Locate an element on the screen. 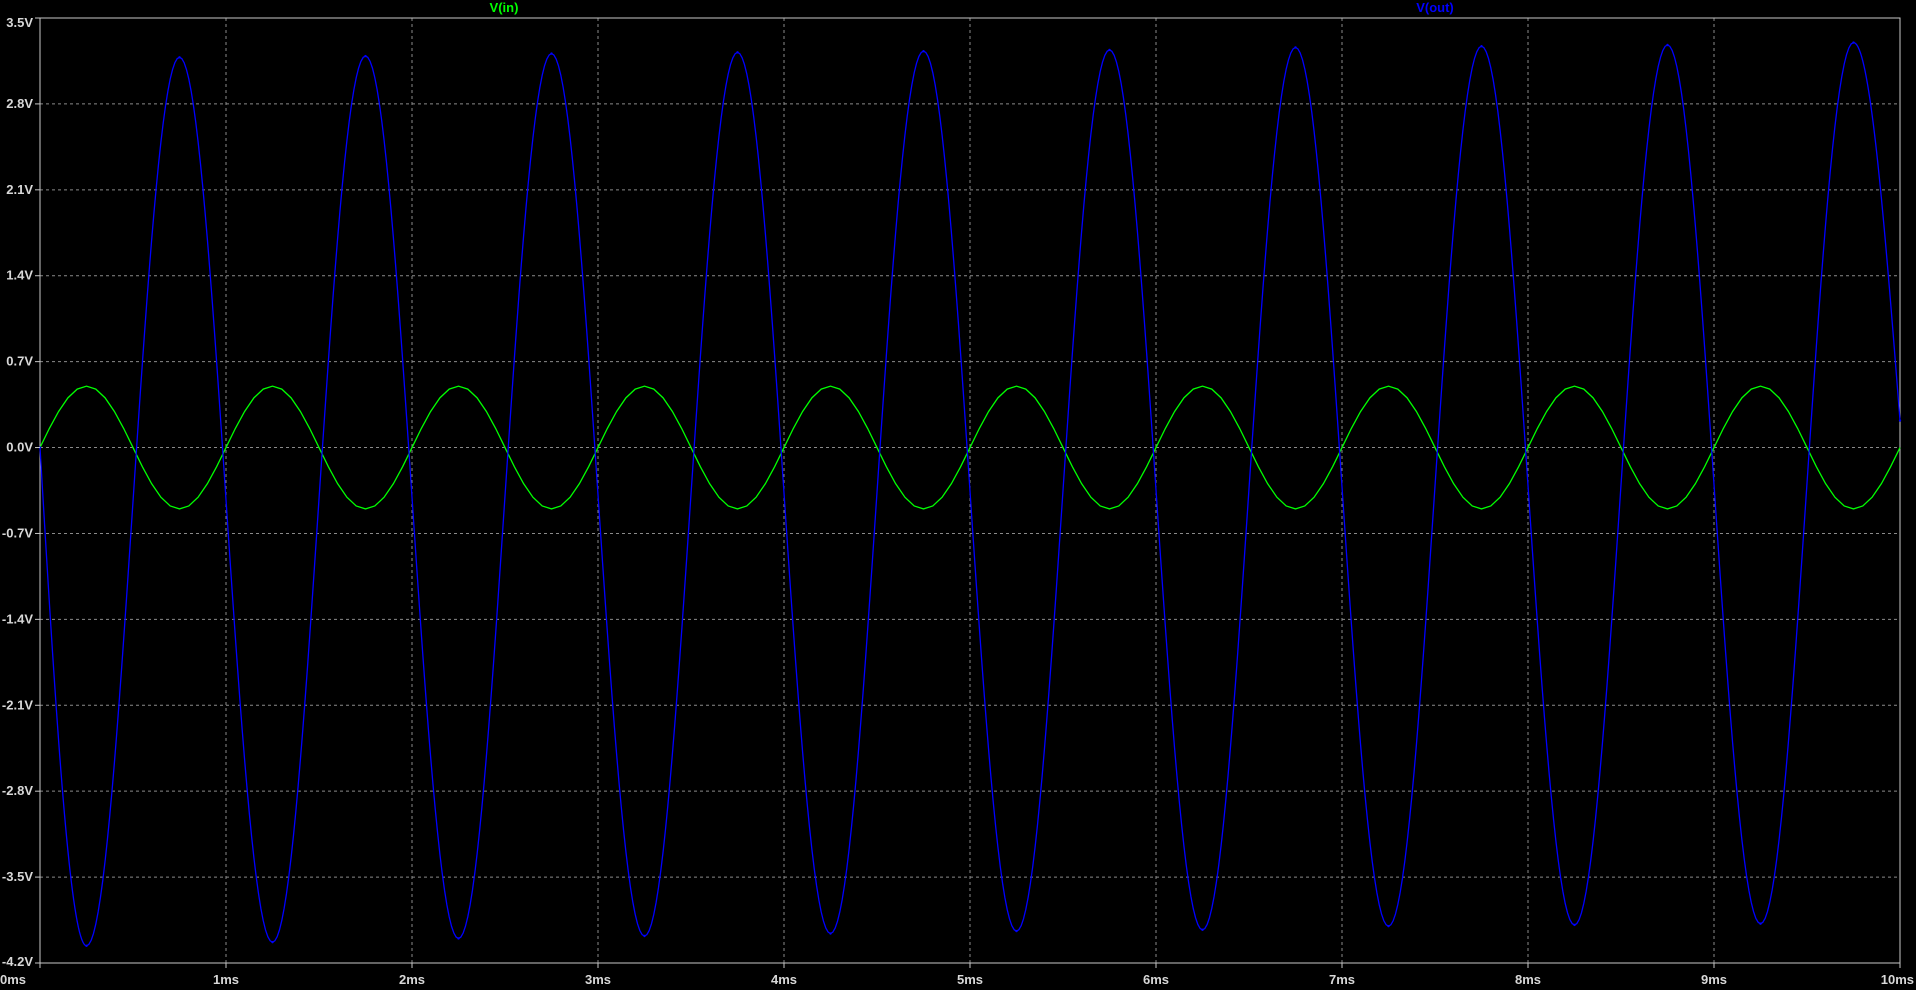  y-tick-label: -2.1V is located at coordinates (17, 704).